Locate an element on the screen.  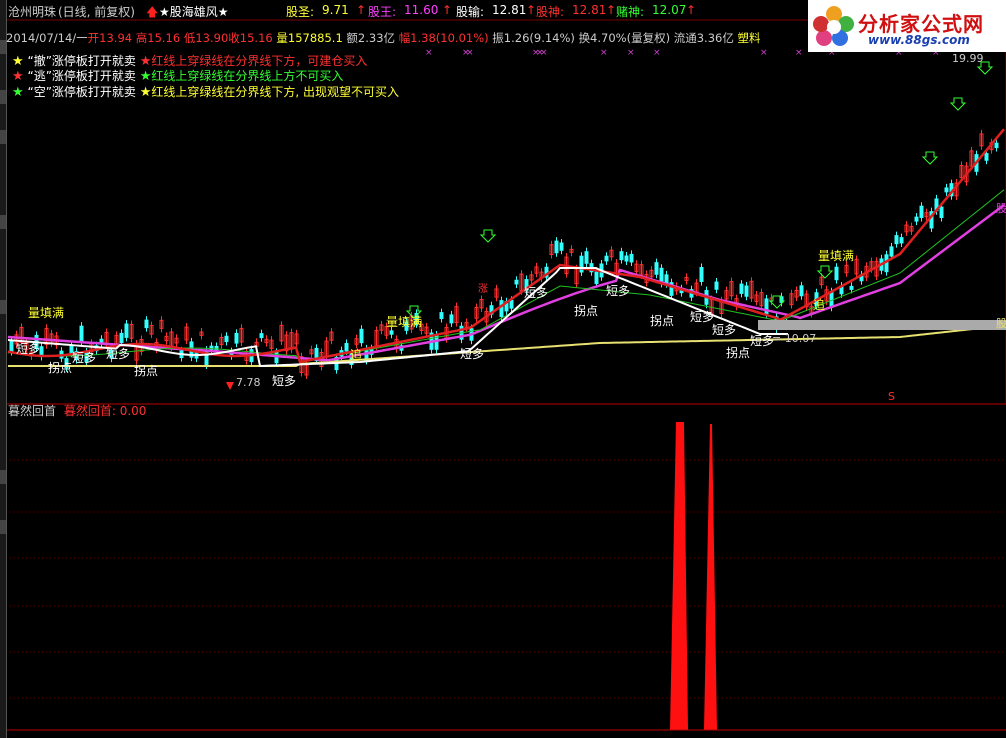
sub-panel-value: 0.00 is located at coordinates (133, 411).